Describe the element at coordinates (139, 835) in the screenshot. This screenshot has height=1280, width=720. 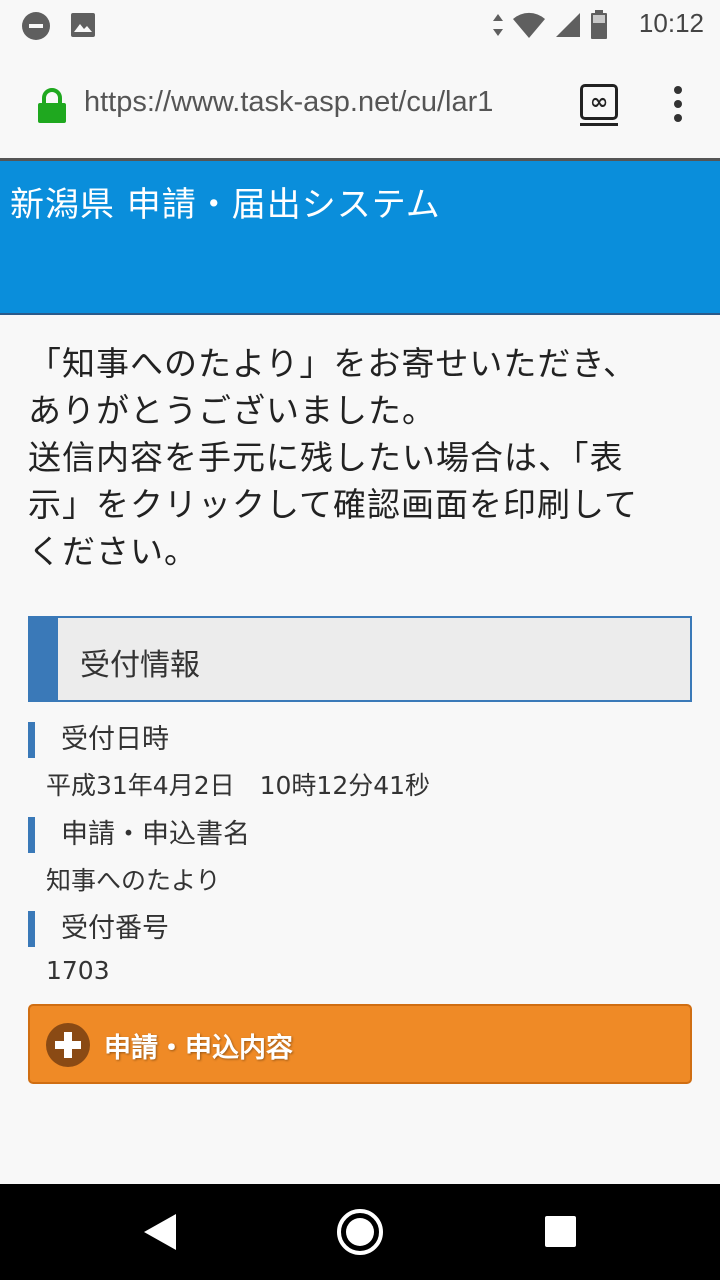
I see `form-name-label: 申請・申込書名` at that location.